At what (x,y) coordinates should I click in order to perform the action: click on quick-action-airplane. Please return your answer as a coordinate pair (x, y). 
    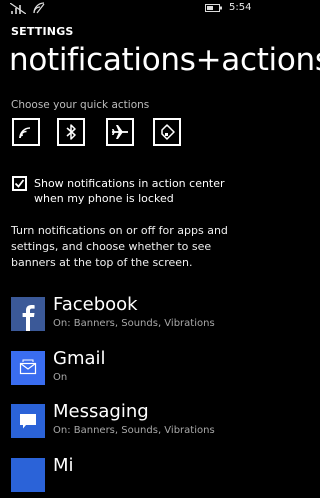
    Looking at the image, I should click on (120, 132).